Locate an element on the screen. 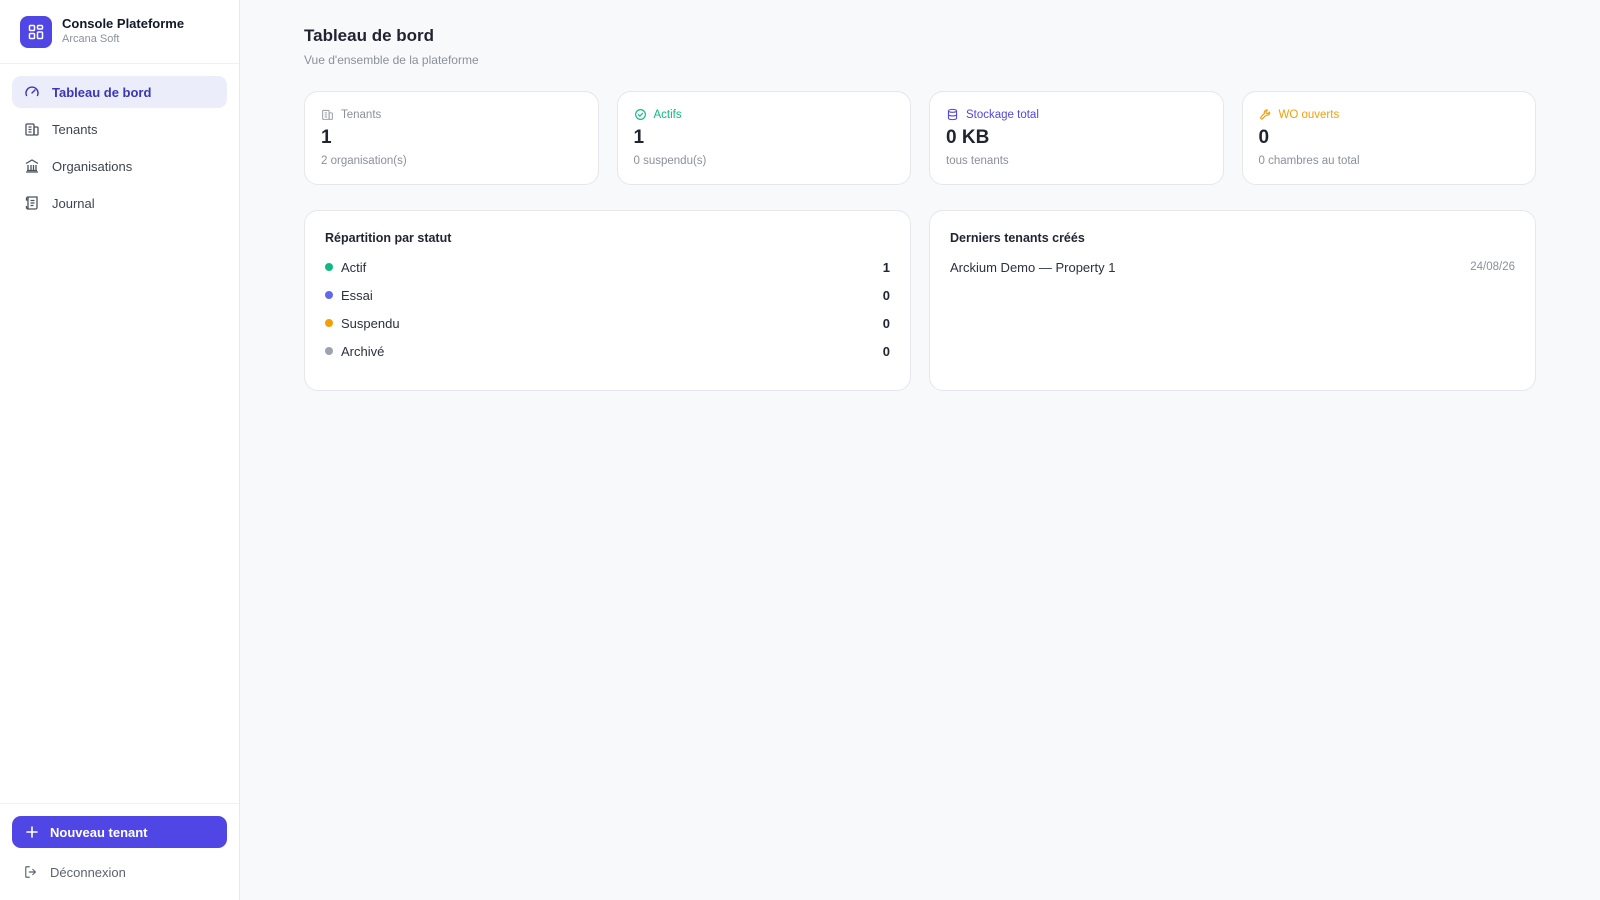 Image resolution: width=1600 pixels, height=900 pixels. stat-label: Actifs is located at coordinates (667, 114).